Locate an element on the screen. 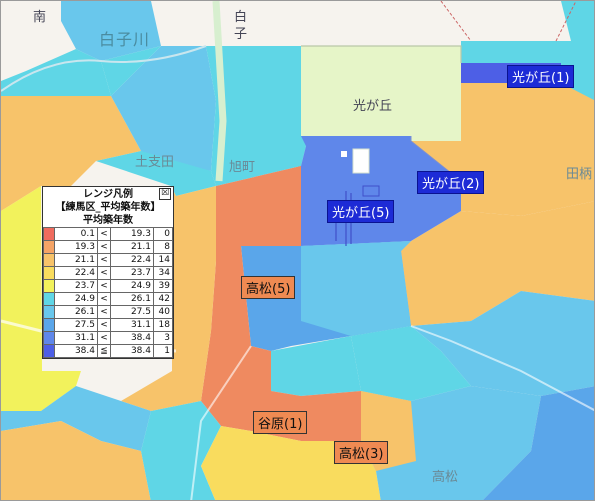 The height and width of the screenshot is (501, 595). area-label-hikarigaoka-1: 光が丘(1) is located at coordinates (541, 76).